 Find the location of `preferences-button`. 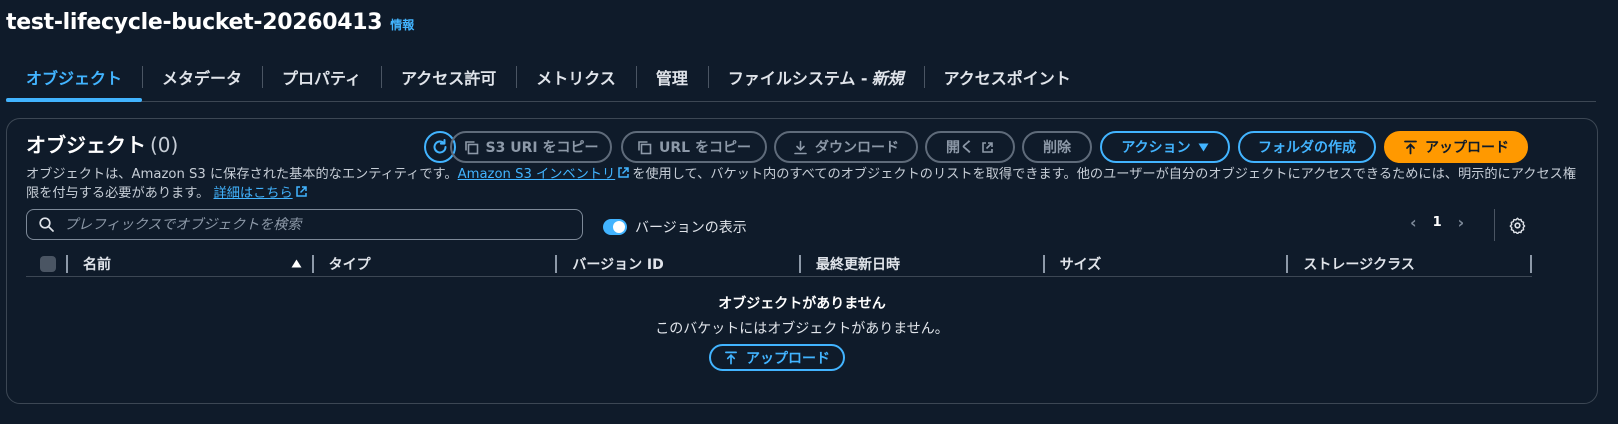

preferences-button is located at coordinates (1517, 225).